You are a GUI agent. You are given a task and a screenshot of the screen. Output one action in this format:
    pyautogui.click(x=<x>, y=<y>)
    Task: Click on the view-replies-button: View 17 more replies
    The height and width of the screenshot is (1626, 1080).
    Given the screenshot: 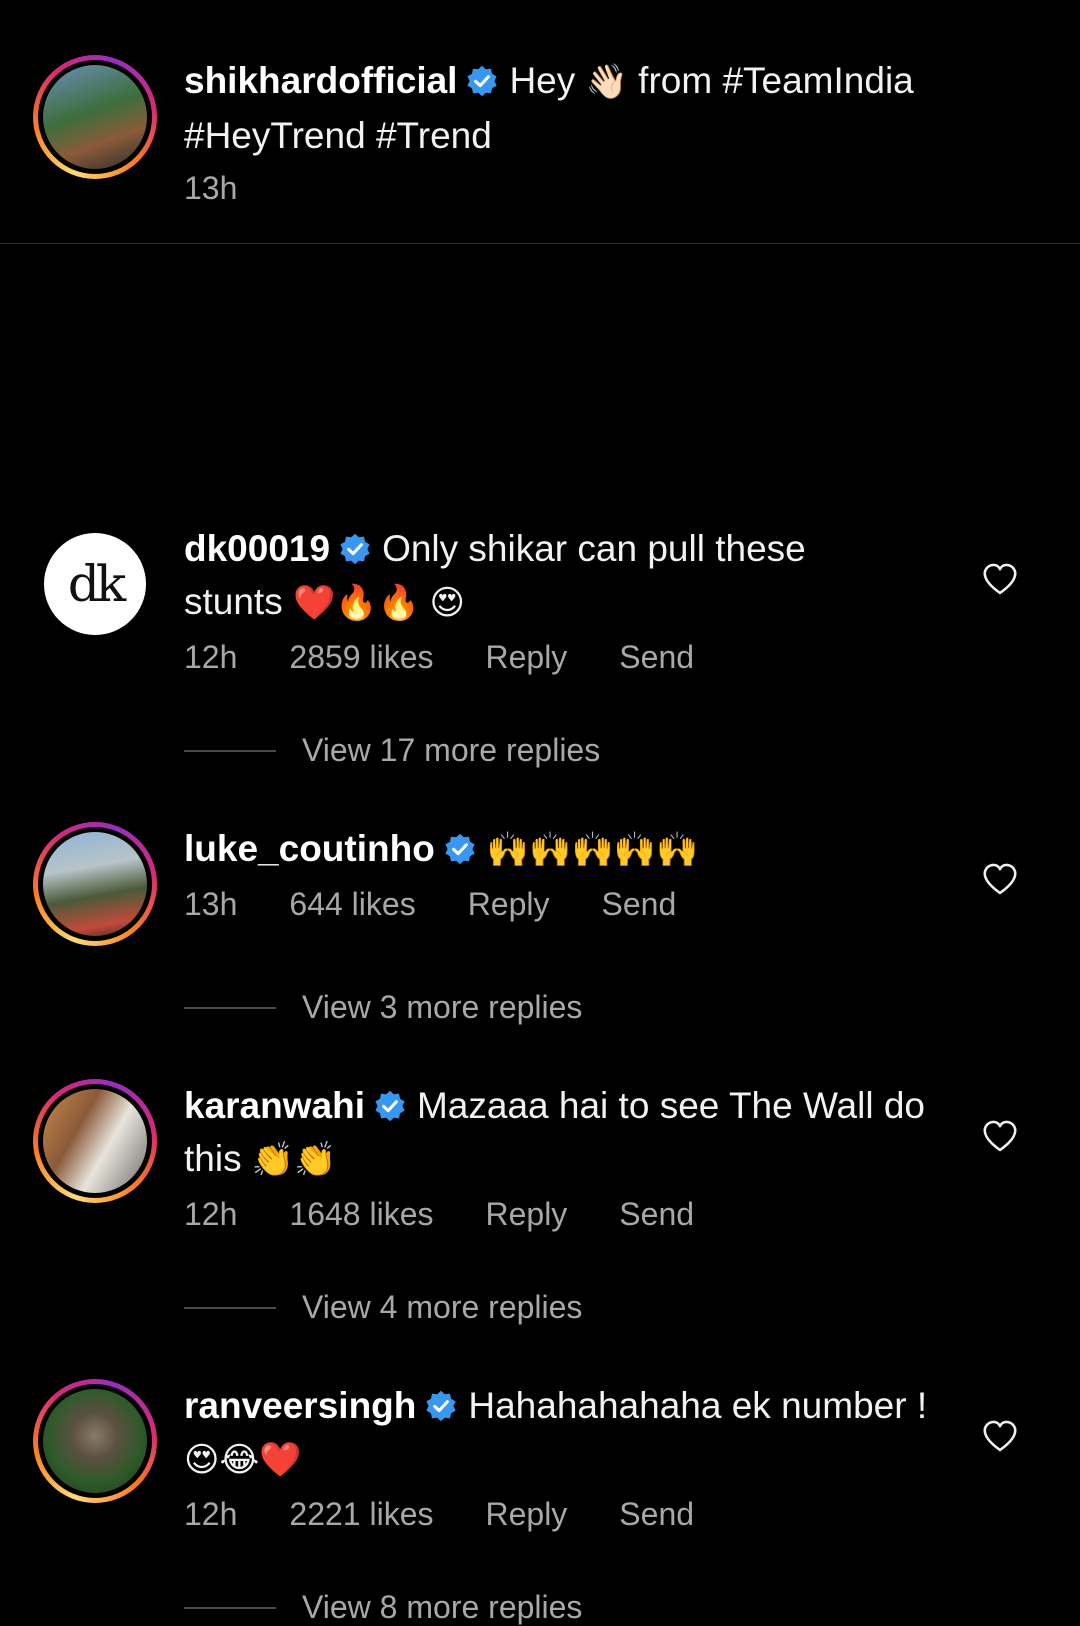 What is the action you would take?
    pyautogui.click(x=392, y=750)
    